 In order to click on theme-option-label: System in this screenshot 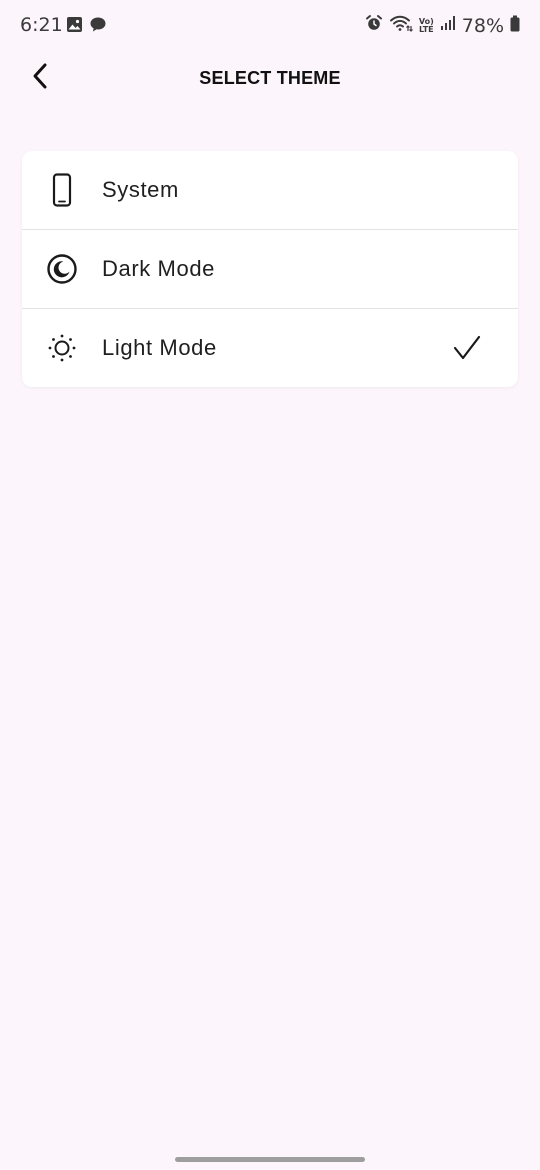, I will do `click(140, 189)`.